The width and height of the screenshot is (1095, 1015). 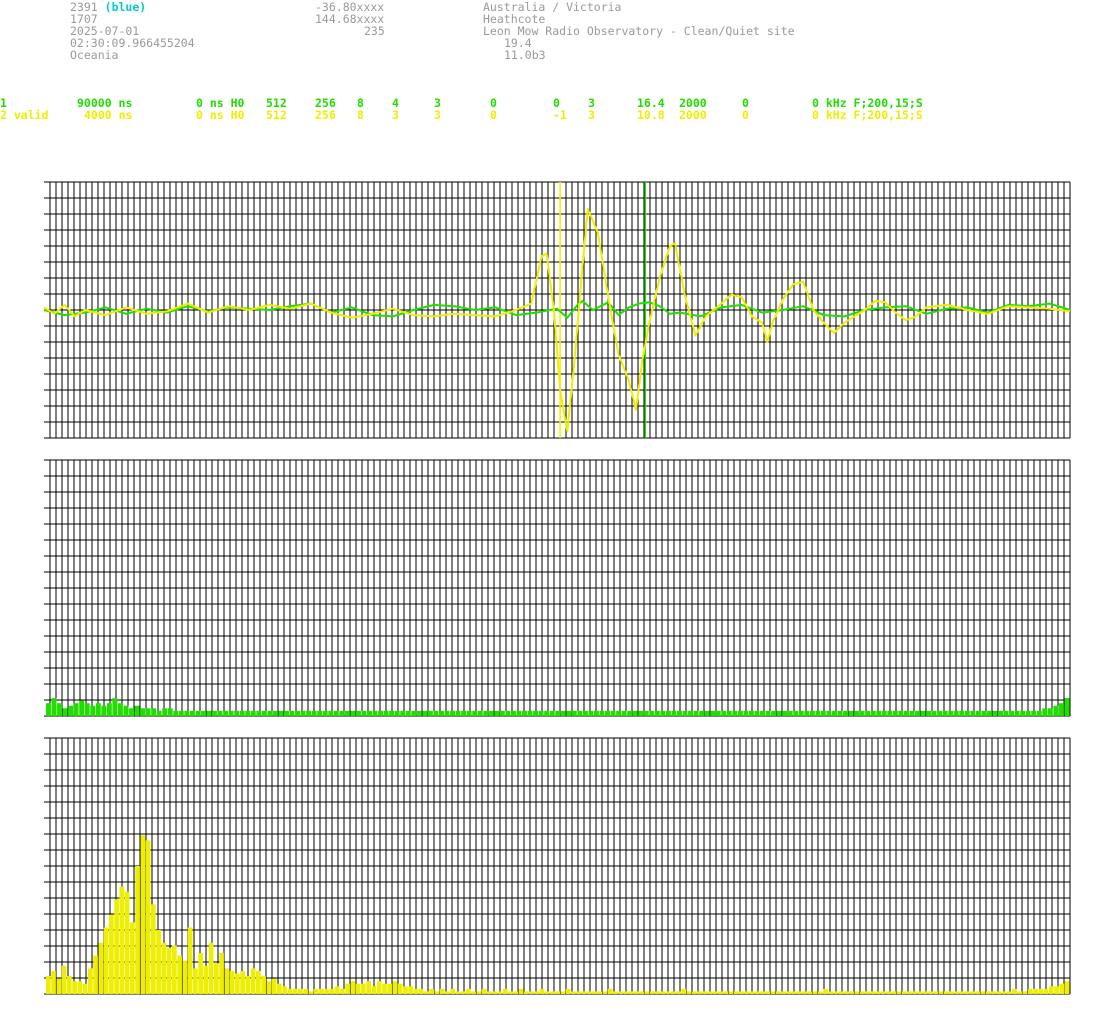 What do you see at coordinates (360, 115) in the screenshot?
I see `channel-field: 8` at bounding box center [360, 115].